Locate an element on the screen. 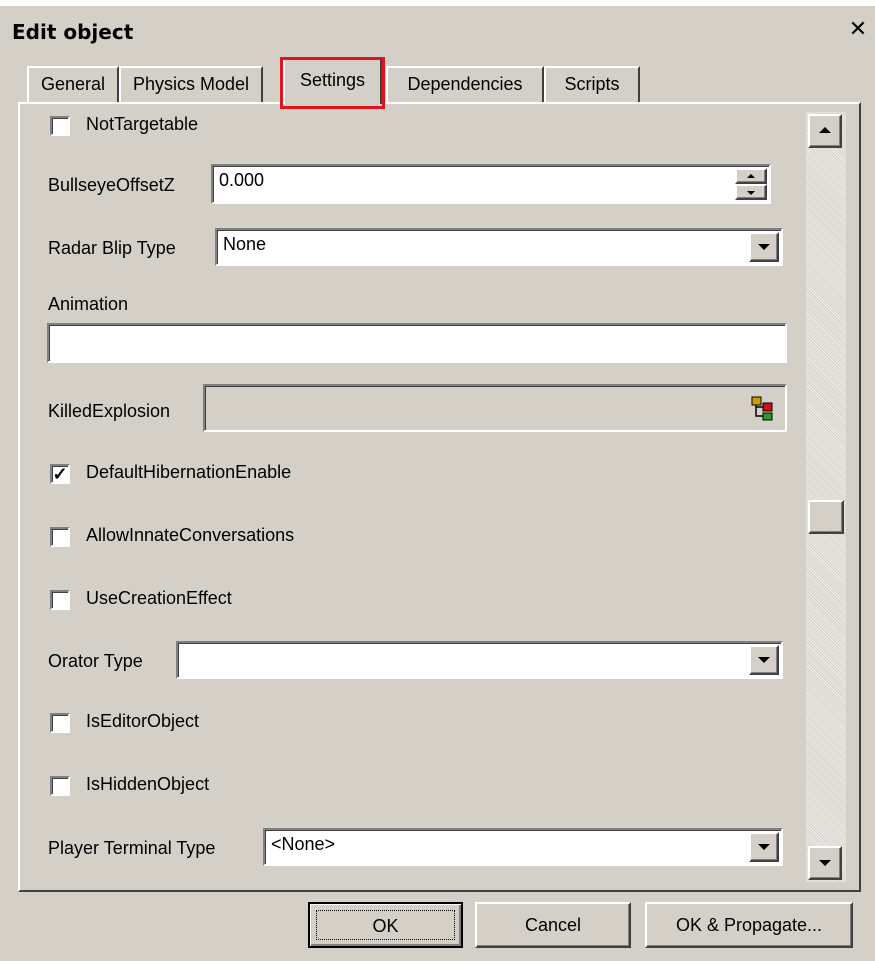  player-terminal-type-select: <None> is located at coordinates (523, 847).